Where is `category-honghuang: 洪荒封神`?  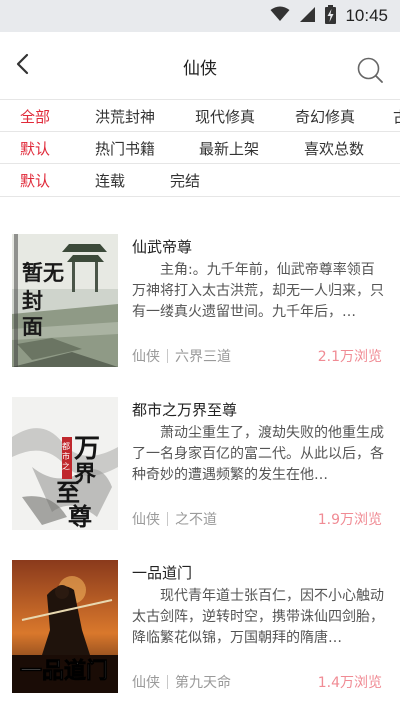
category-honghuang: 洪荒封神 is located at coordinates (125, 116).